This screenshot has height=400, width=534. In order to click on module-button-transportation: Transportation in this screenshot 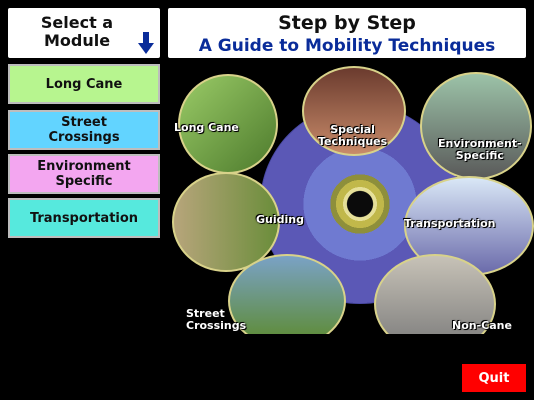, I will do `click(84, 218)`.